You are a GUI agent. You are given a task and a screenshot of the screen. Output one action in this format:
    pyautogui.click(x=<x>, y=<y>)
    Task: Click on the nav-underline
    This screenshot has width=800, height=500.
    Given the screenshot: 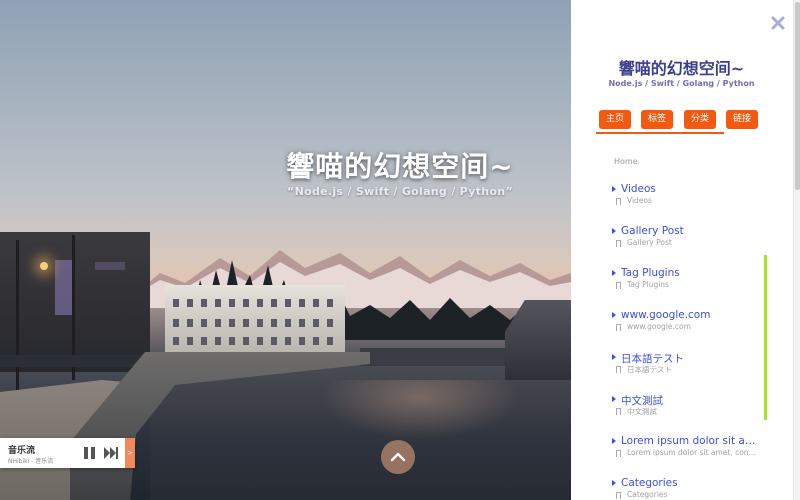 What is the action you would take?
    pyautogui.click(x=660, y=133)
    